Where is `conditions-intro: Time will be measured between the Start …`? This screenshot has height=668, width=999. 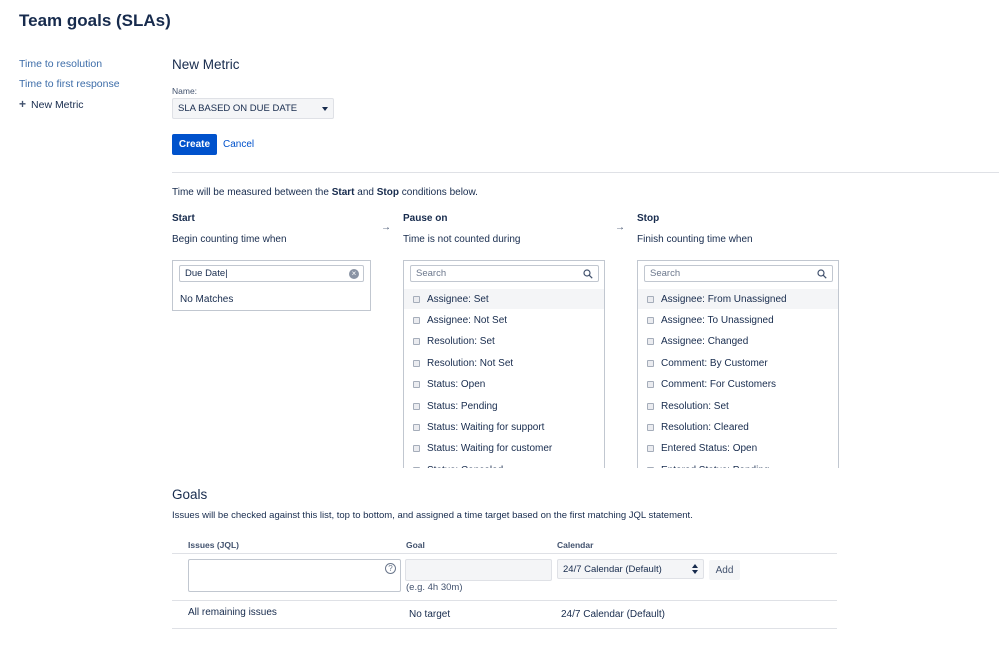 conditions-intro: Time will be measured between the Start … is located at coordinates (325, 192).